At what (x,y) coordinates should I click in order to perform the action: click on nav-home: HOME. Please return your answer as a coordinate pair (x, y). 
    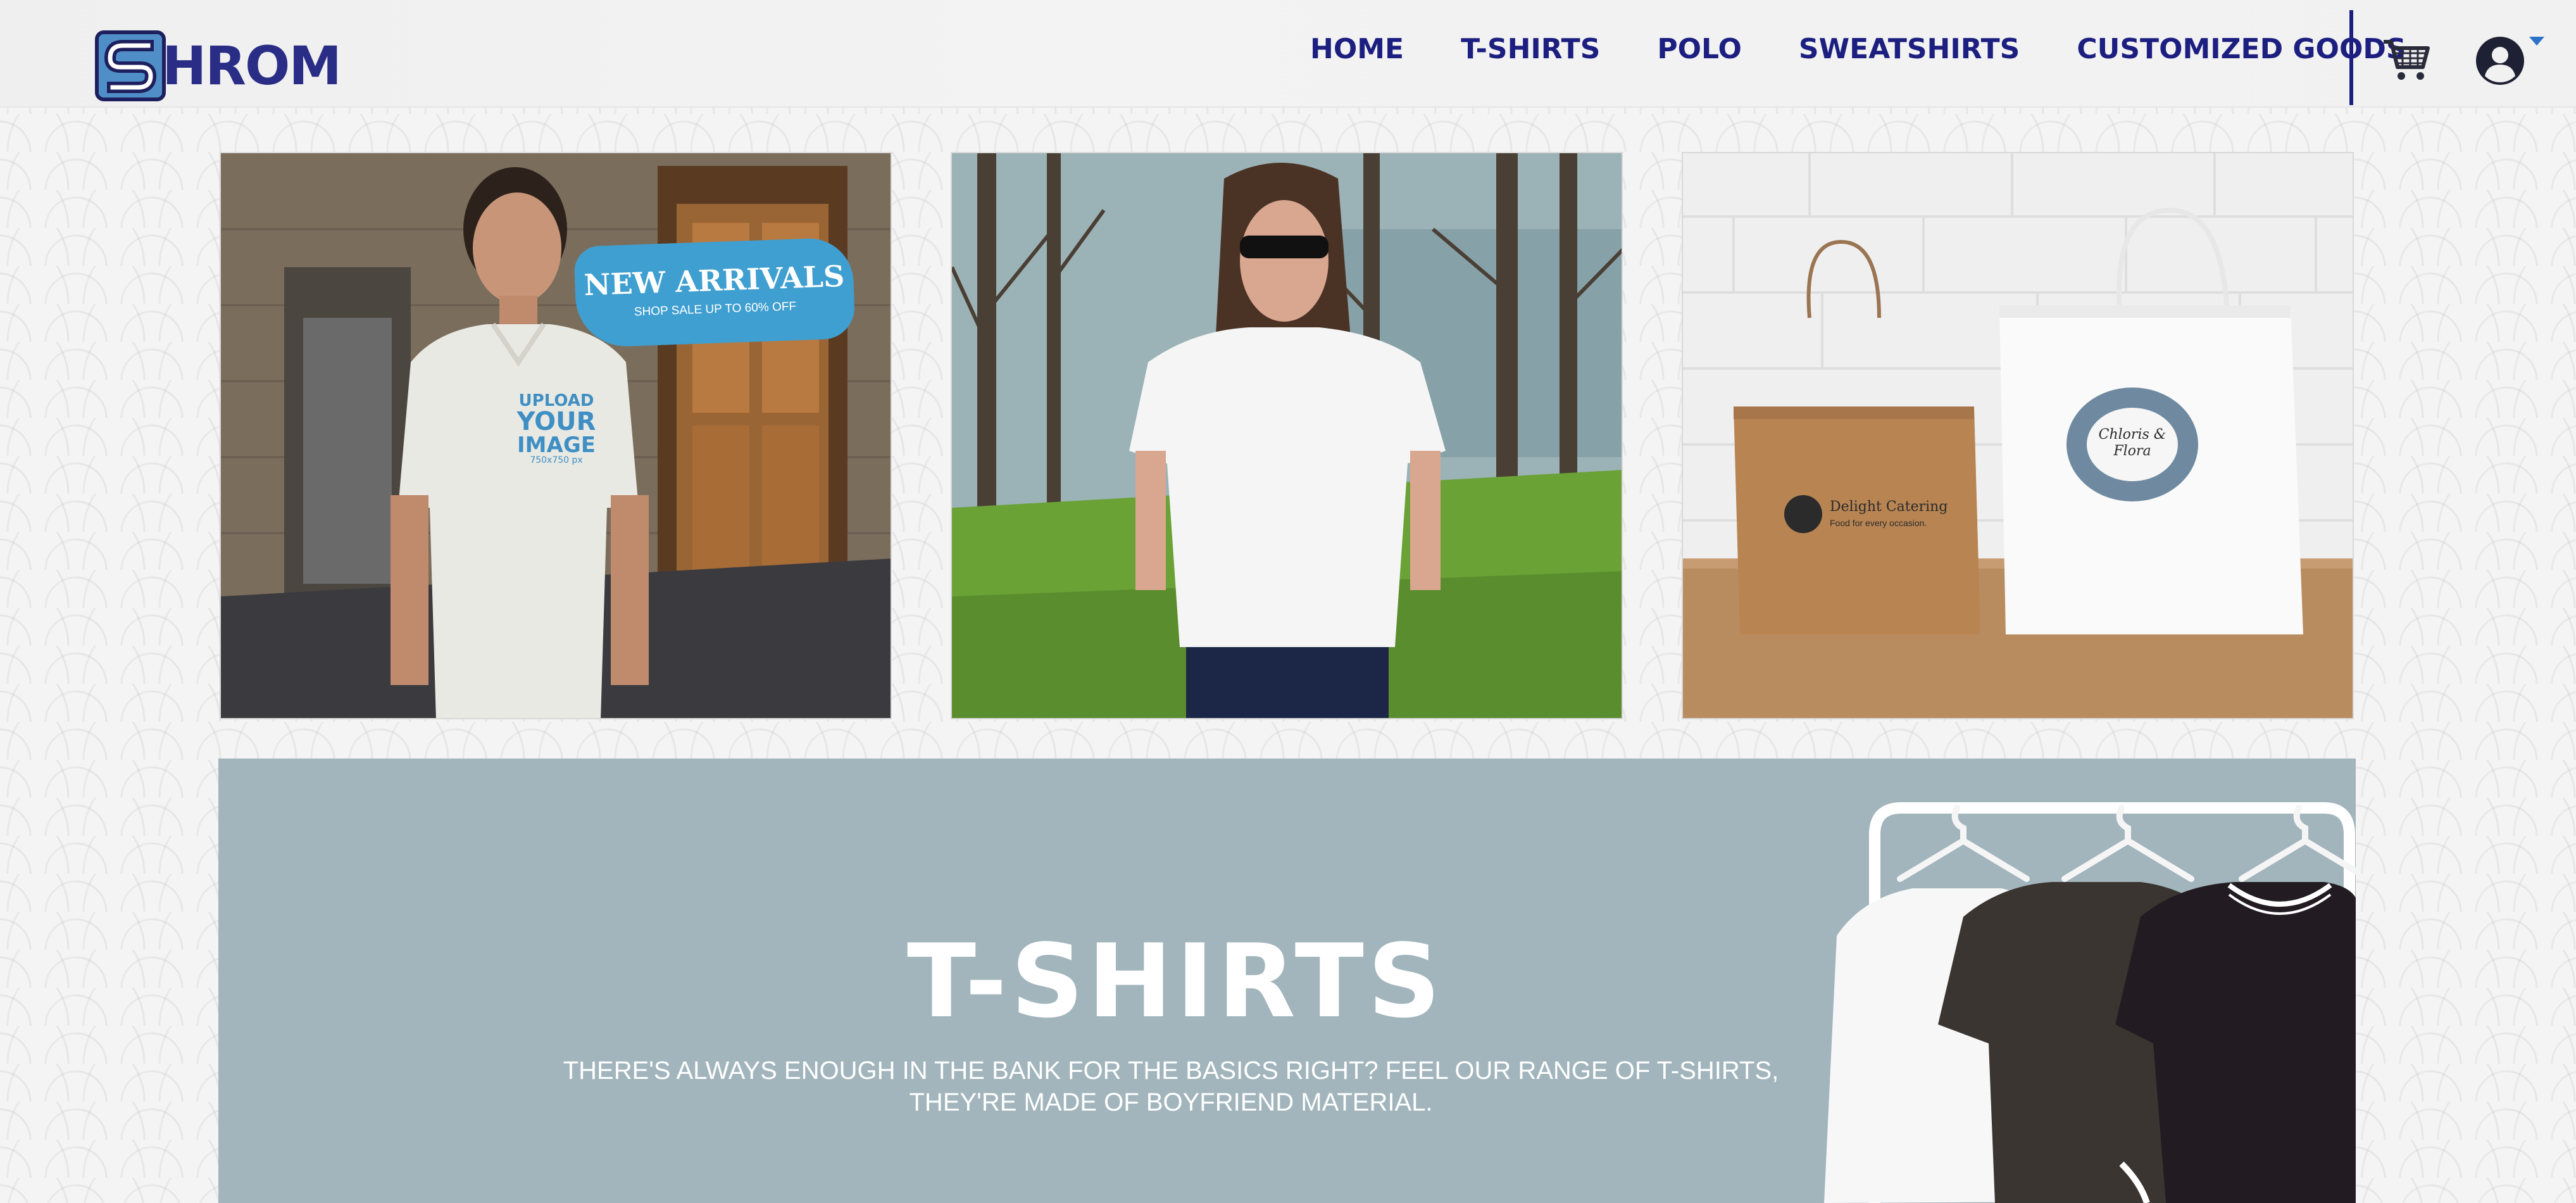
    Looking at the image, I should click on (1357, 49).